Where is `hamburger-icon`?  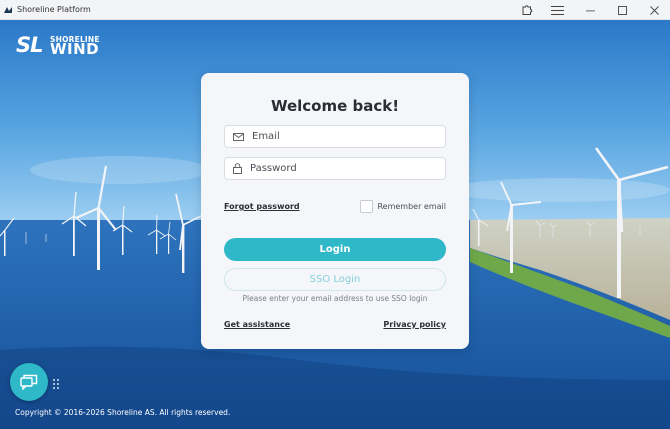 hamburger-icon is located at coordinates (557, 10).